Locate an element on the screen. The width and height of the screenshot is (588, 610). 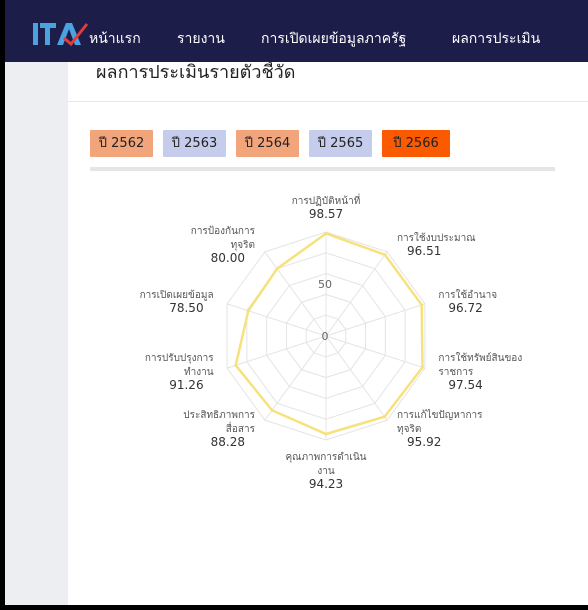
radar-value-label: 96.51 is located at coordinates (424, 251).